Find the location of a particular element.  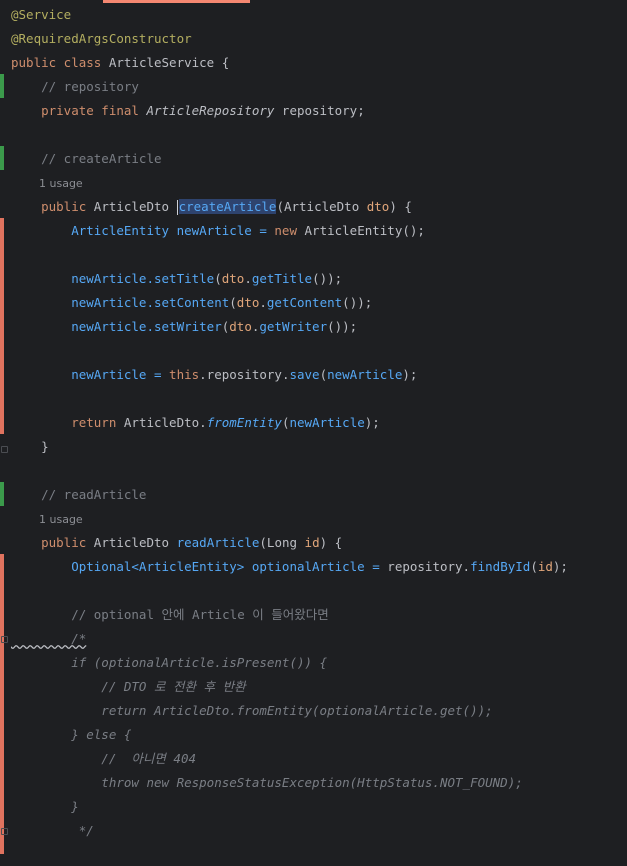

code-token: ArticleRepository is located at coordinates (210, 110).